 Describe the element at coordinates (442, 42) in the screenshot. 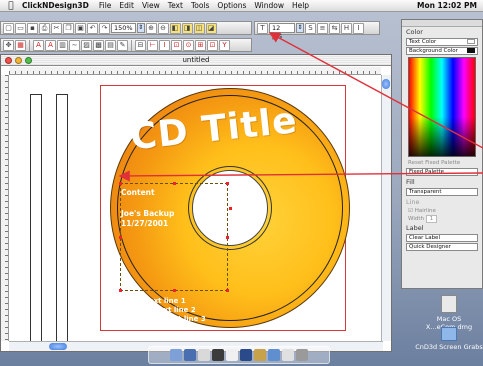

I see `text-color-button: Text Color` at that location.